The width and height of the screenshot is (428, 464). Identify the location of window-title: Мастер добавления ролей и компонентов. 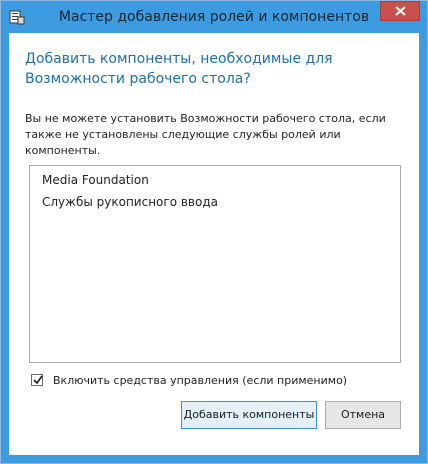
(214, 17).